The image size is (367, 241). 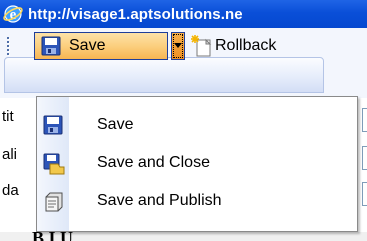 I want to click on save-dropdown-arrow-button, so click(x=178, y=46).